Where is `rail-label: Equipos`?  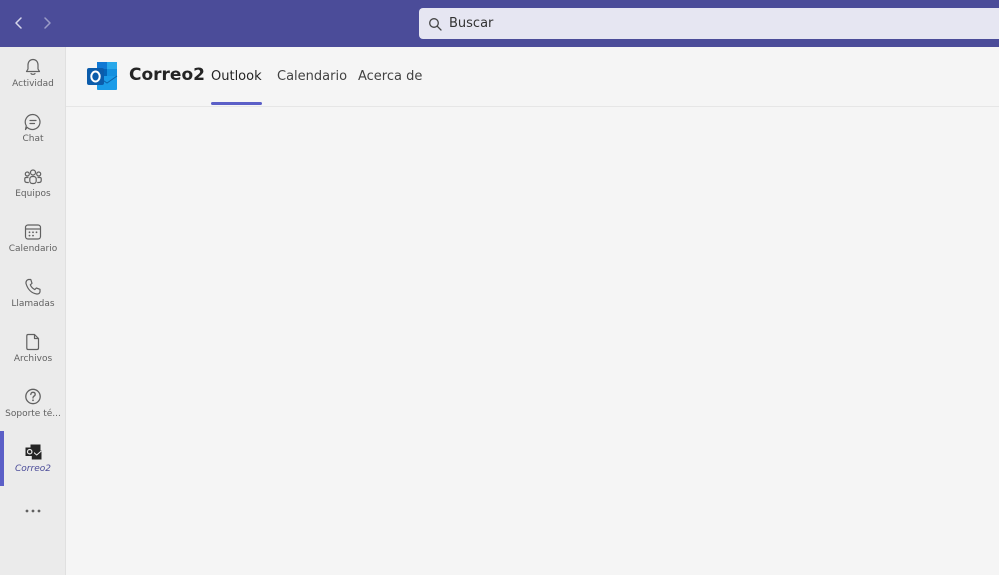
rail-label: Equipos is located at coordinates (33, 194).